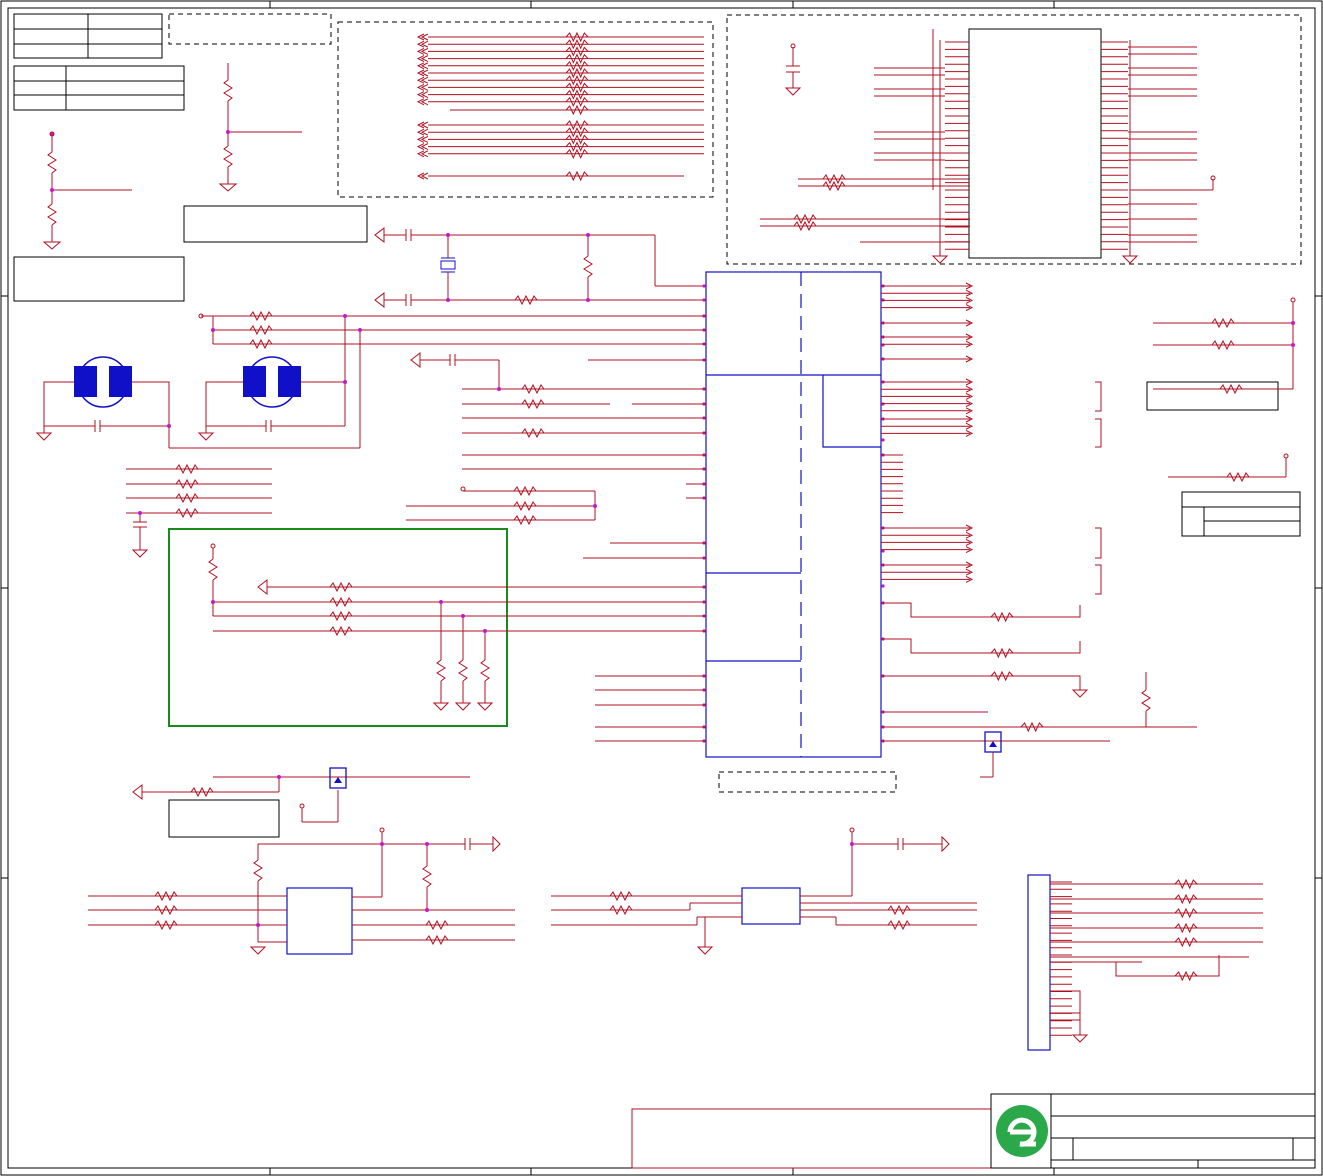 This screenshot has width=1323, height=1176. Describe the element at coordinates (102, 398) in the screenshot. I see `coil-left` at that location.